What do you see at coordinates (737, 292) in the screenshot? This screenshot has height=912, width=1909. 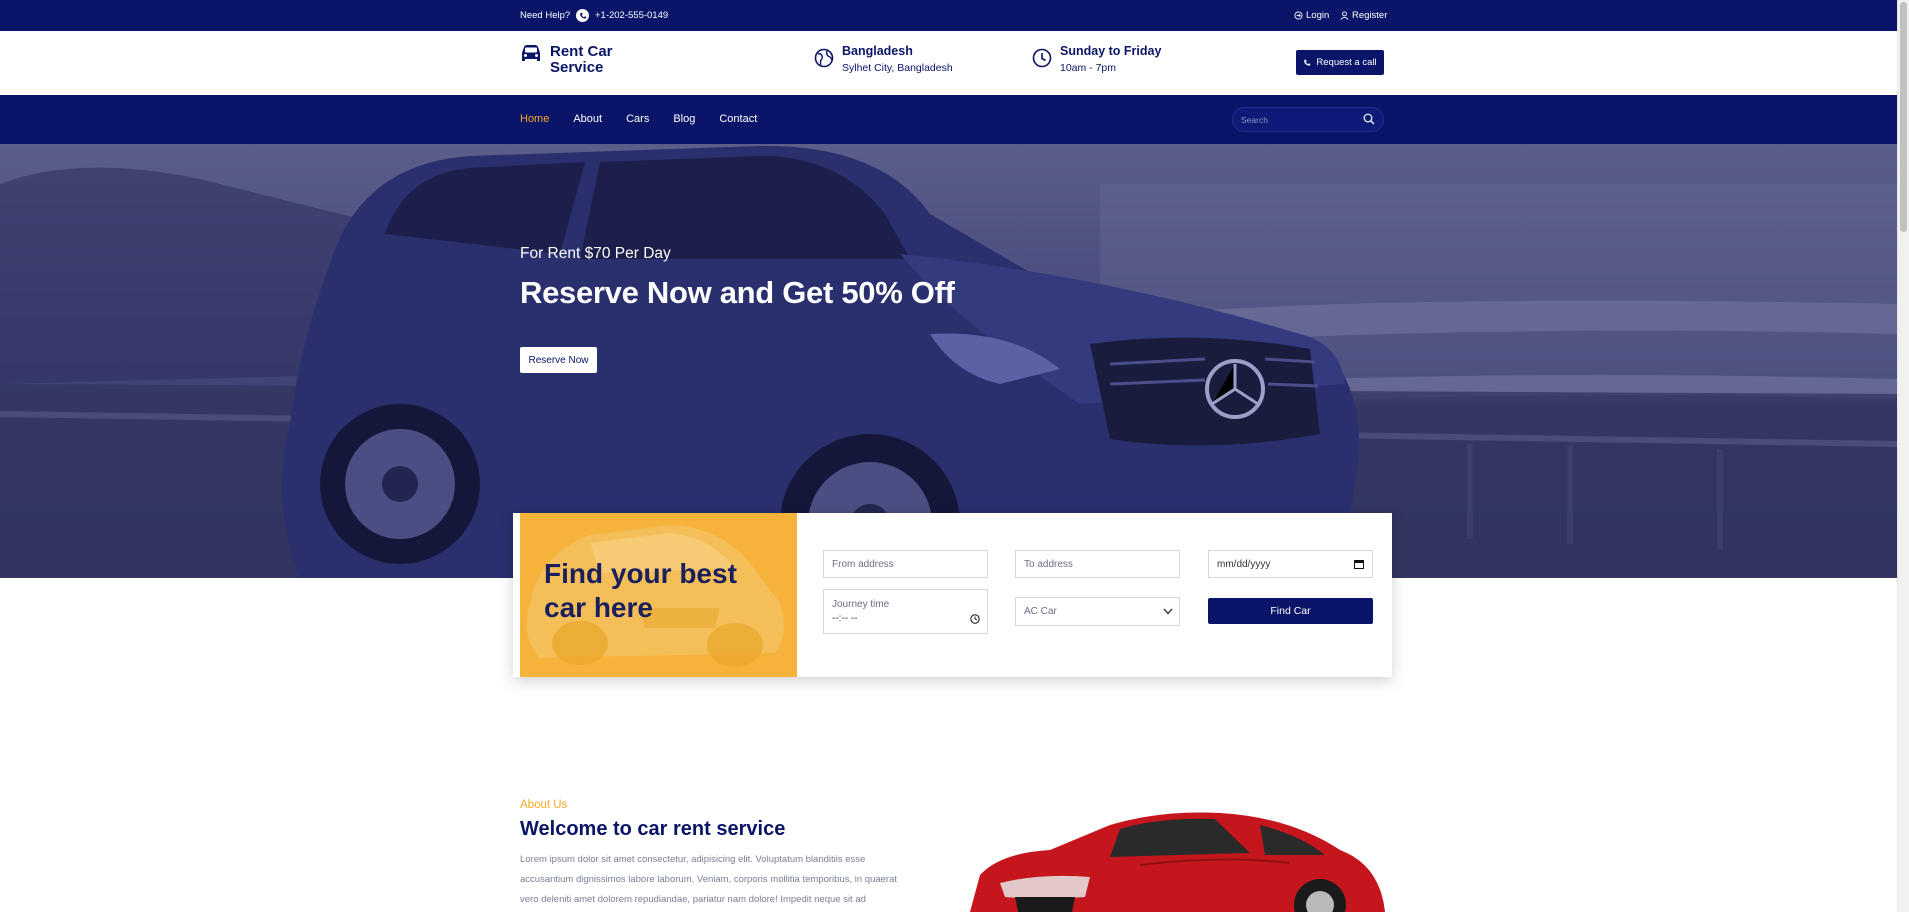 I see `hero-title: Reserve Now and Get 50% Off` at bounding box center [737, 292].